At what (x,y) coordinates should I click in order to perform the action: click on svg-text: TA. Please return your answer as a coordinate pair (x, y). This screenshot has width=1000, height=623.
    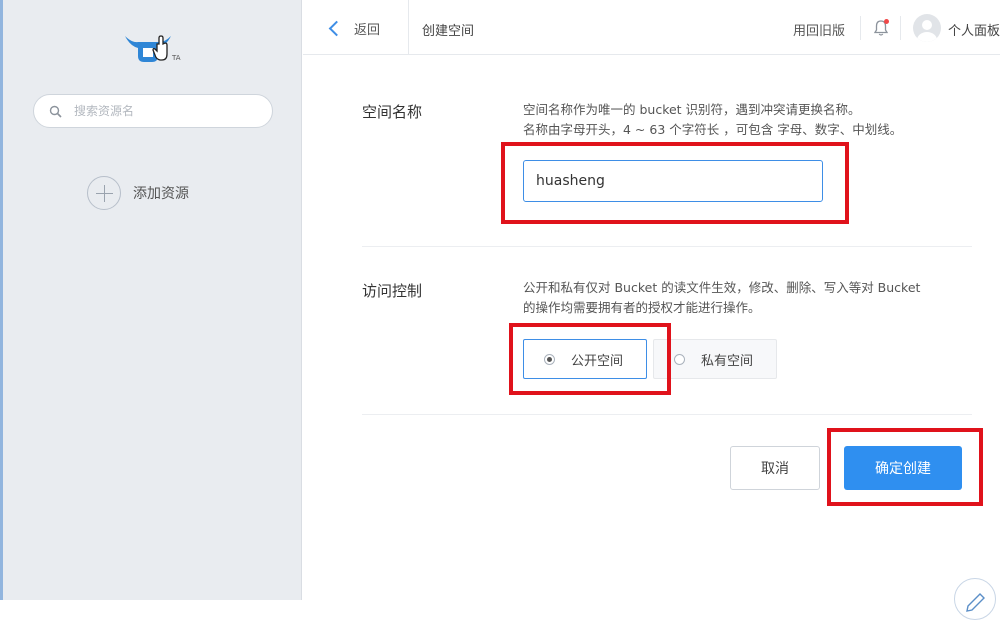
    Looking at the image, I should click on (176, 58).